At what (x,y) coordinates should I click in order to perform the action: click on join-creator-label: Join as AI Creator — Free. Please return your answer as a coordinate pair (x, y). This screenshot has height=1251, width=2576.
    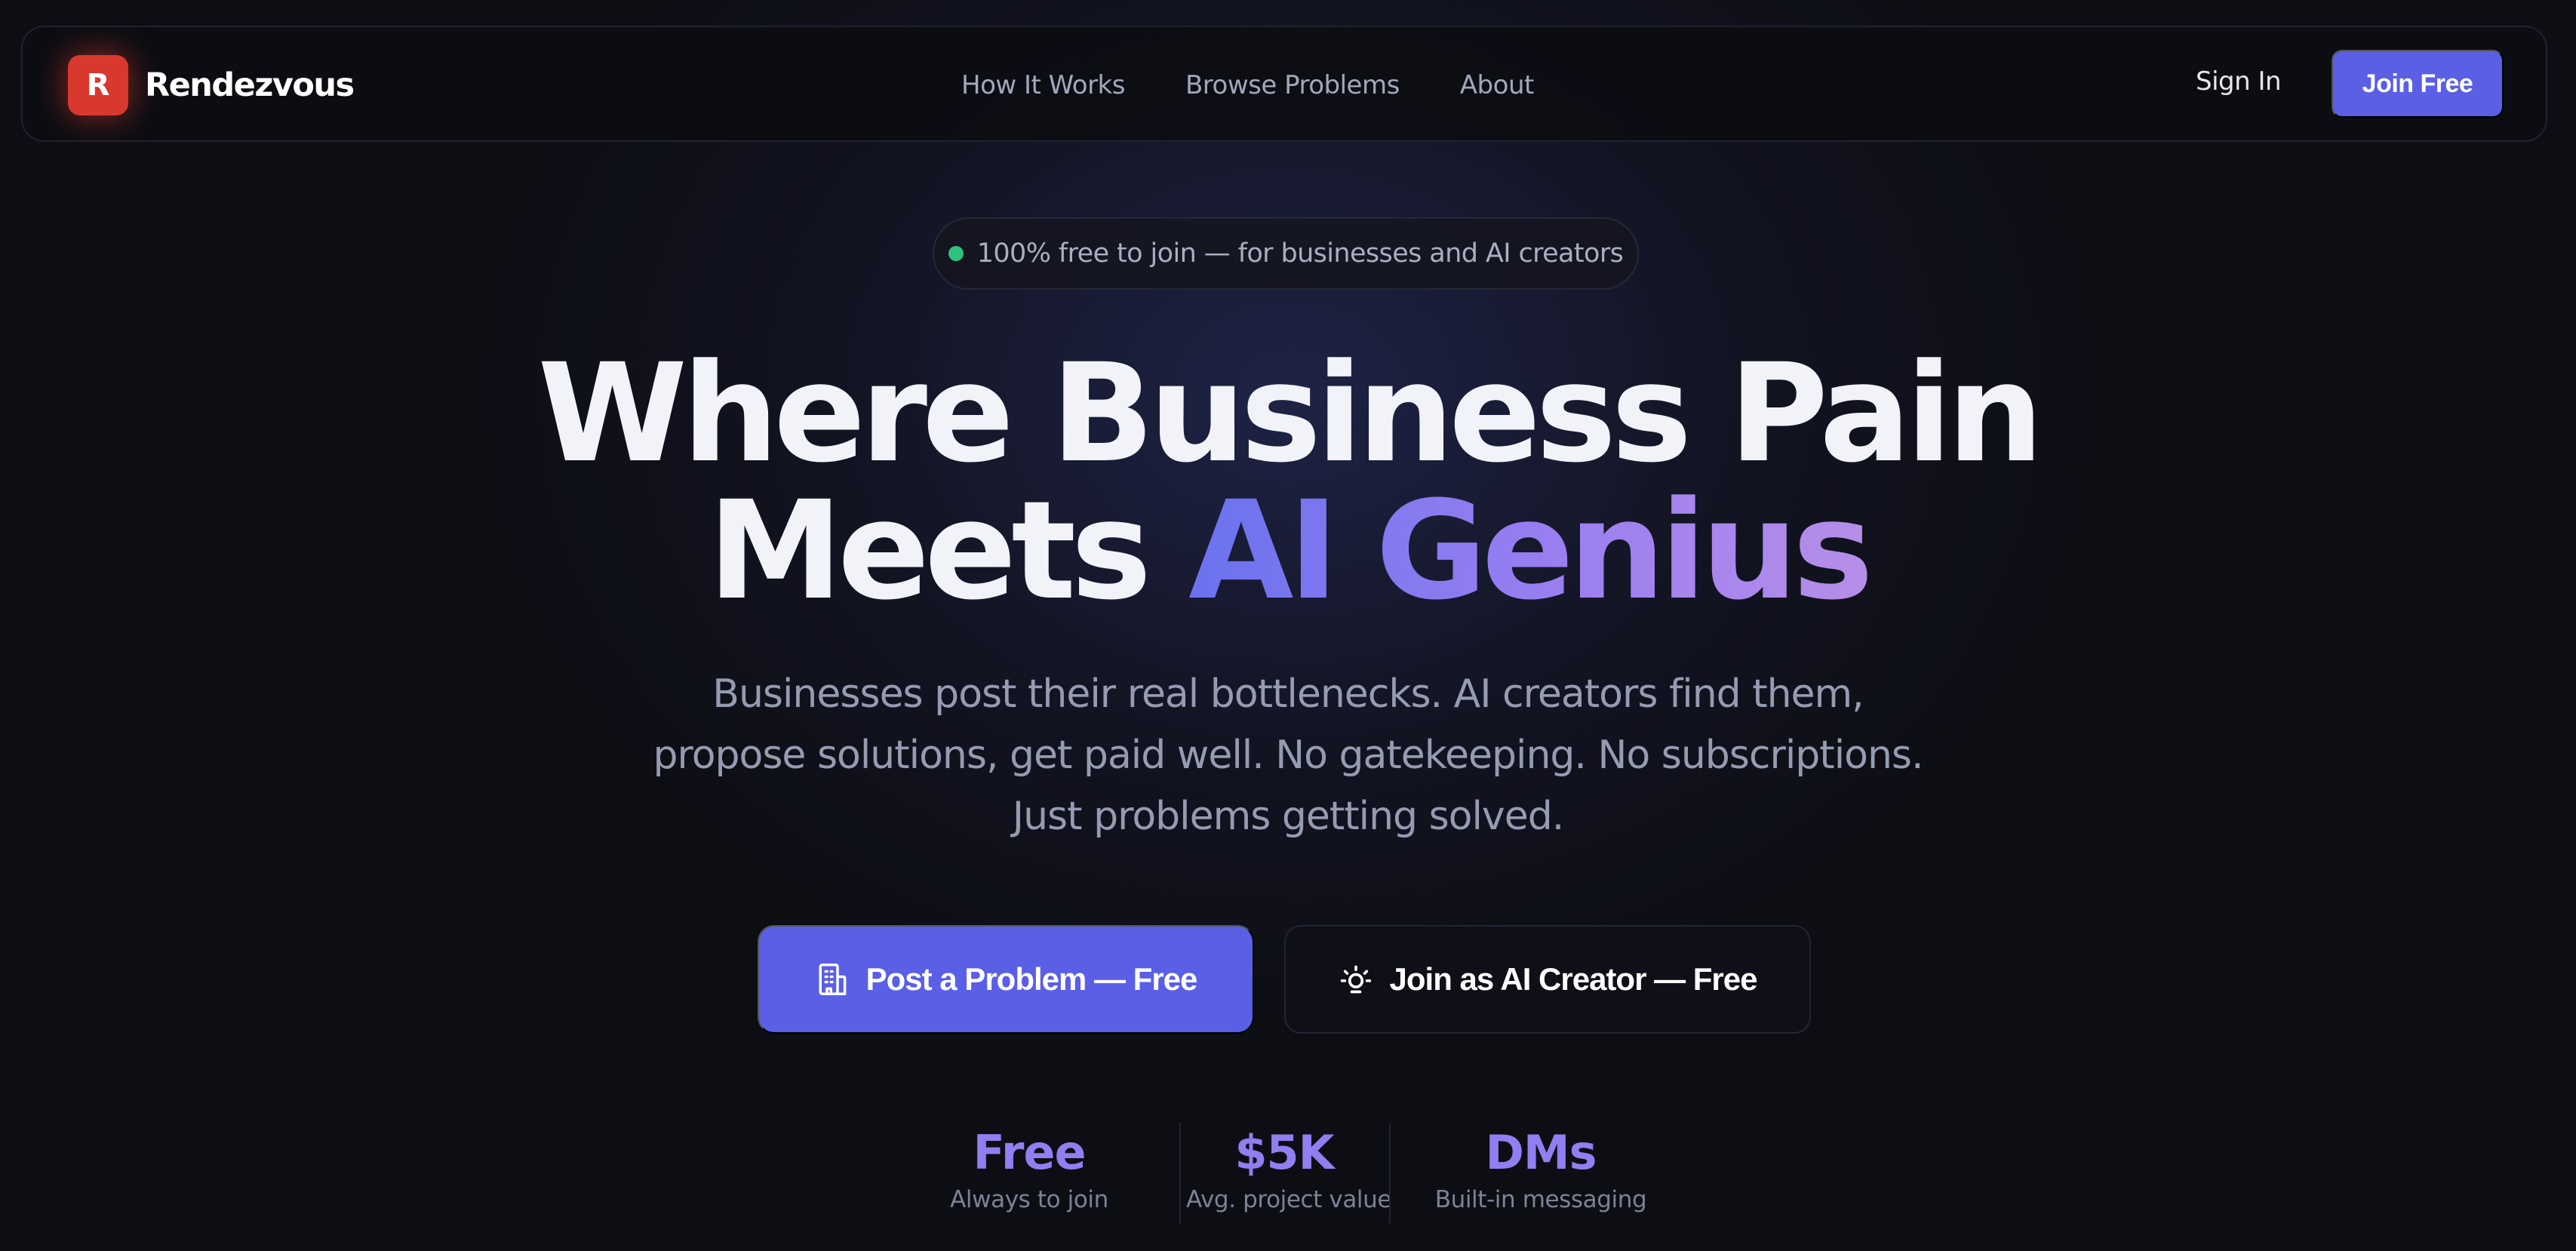
    Looking at the image, I should click on (1573, 979).